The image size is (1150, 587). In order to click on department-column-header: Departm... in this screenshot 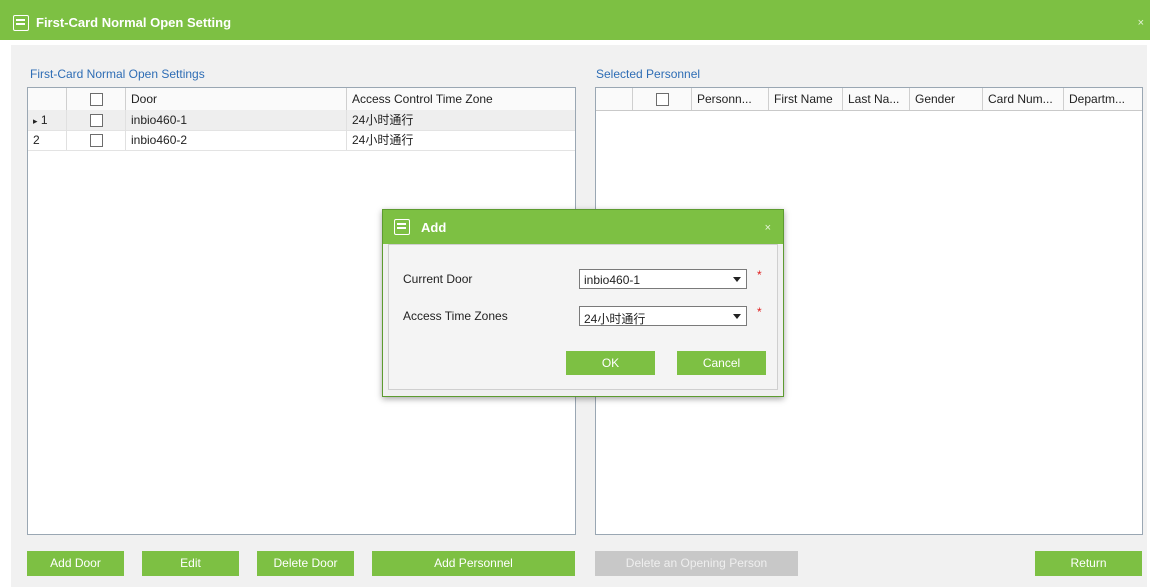, I will do `click(1103, 99)`.